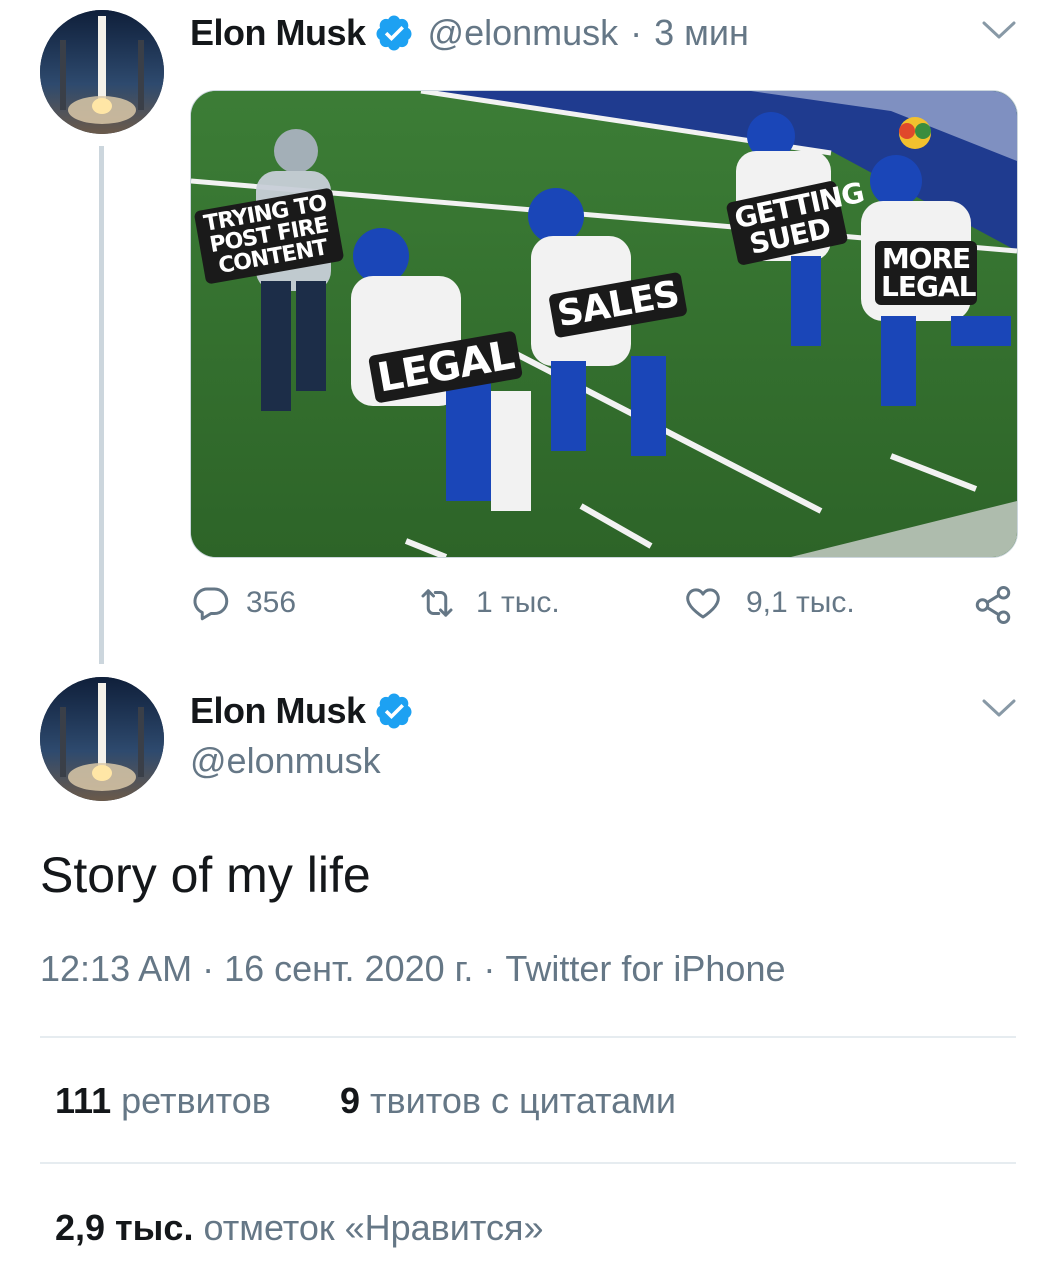 Image resolution: width=1055 pixels, height=1280 pixels. I want to click on author-name: Elon Musk, so click(278, 33).